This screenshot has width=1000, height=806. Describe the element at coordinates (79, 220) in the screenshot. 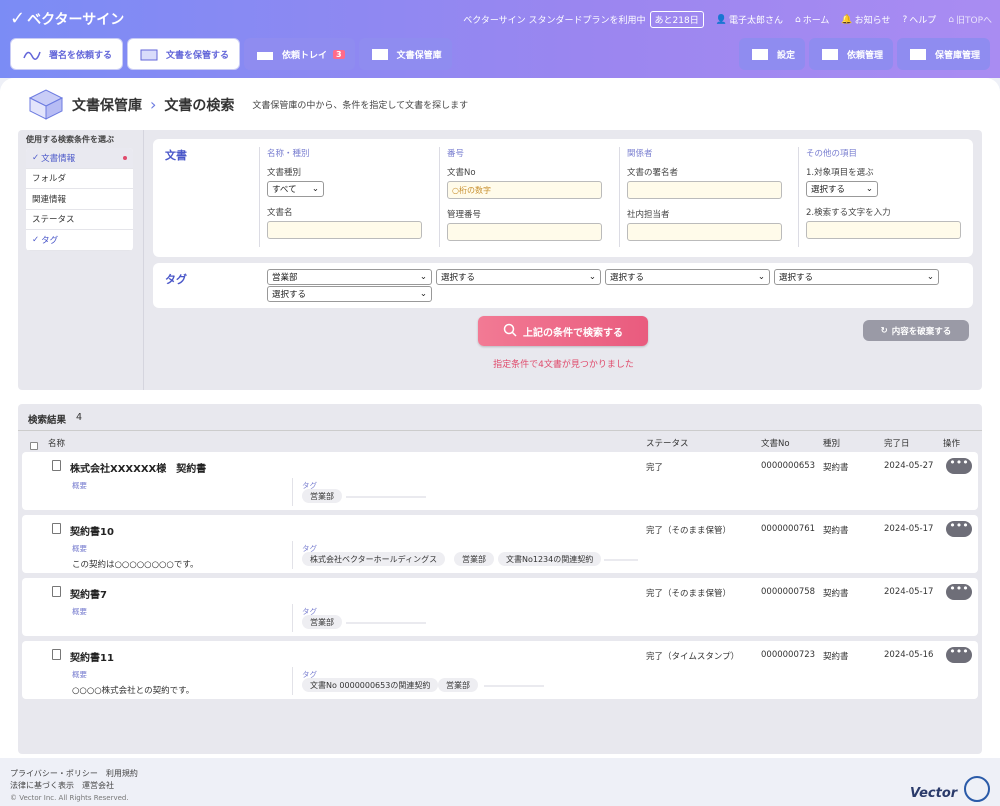

I see `condition-status: ステータス` at that location.